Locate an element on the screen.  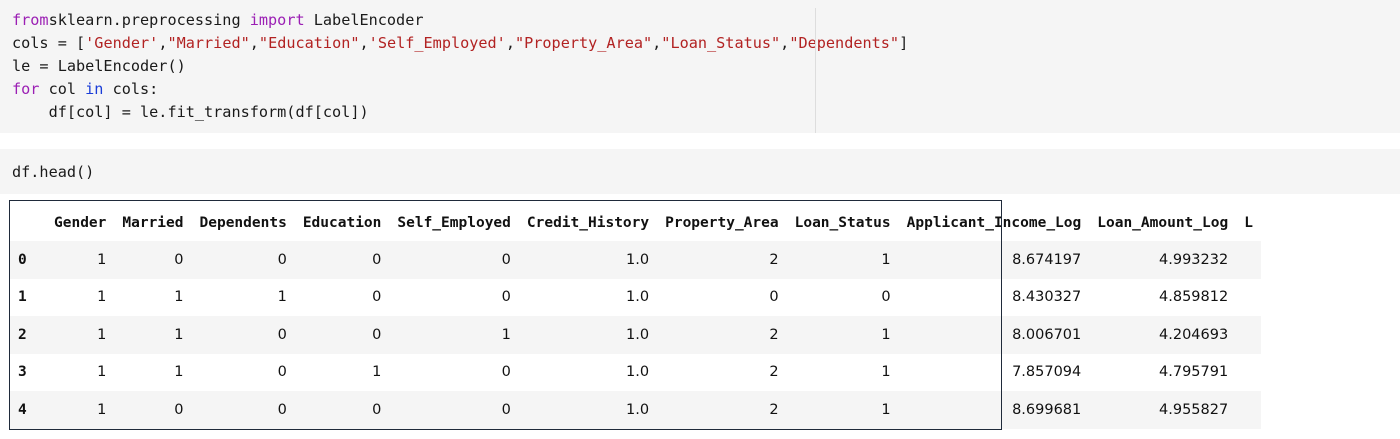
code-token: import is located at coordinates (277, 20).